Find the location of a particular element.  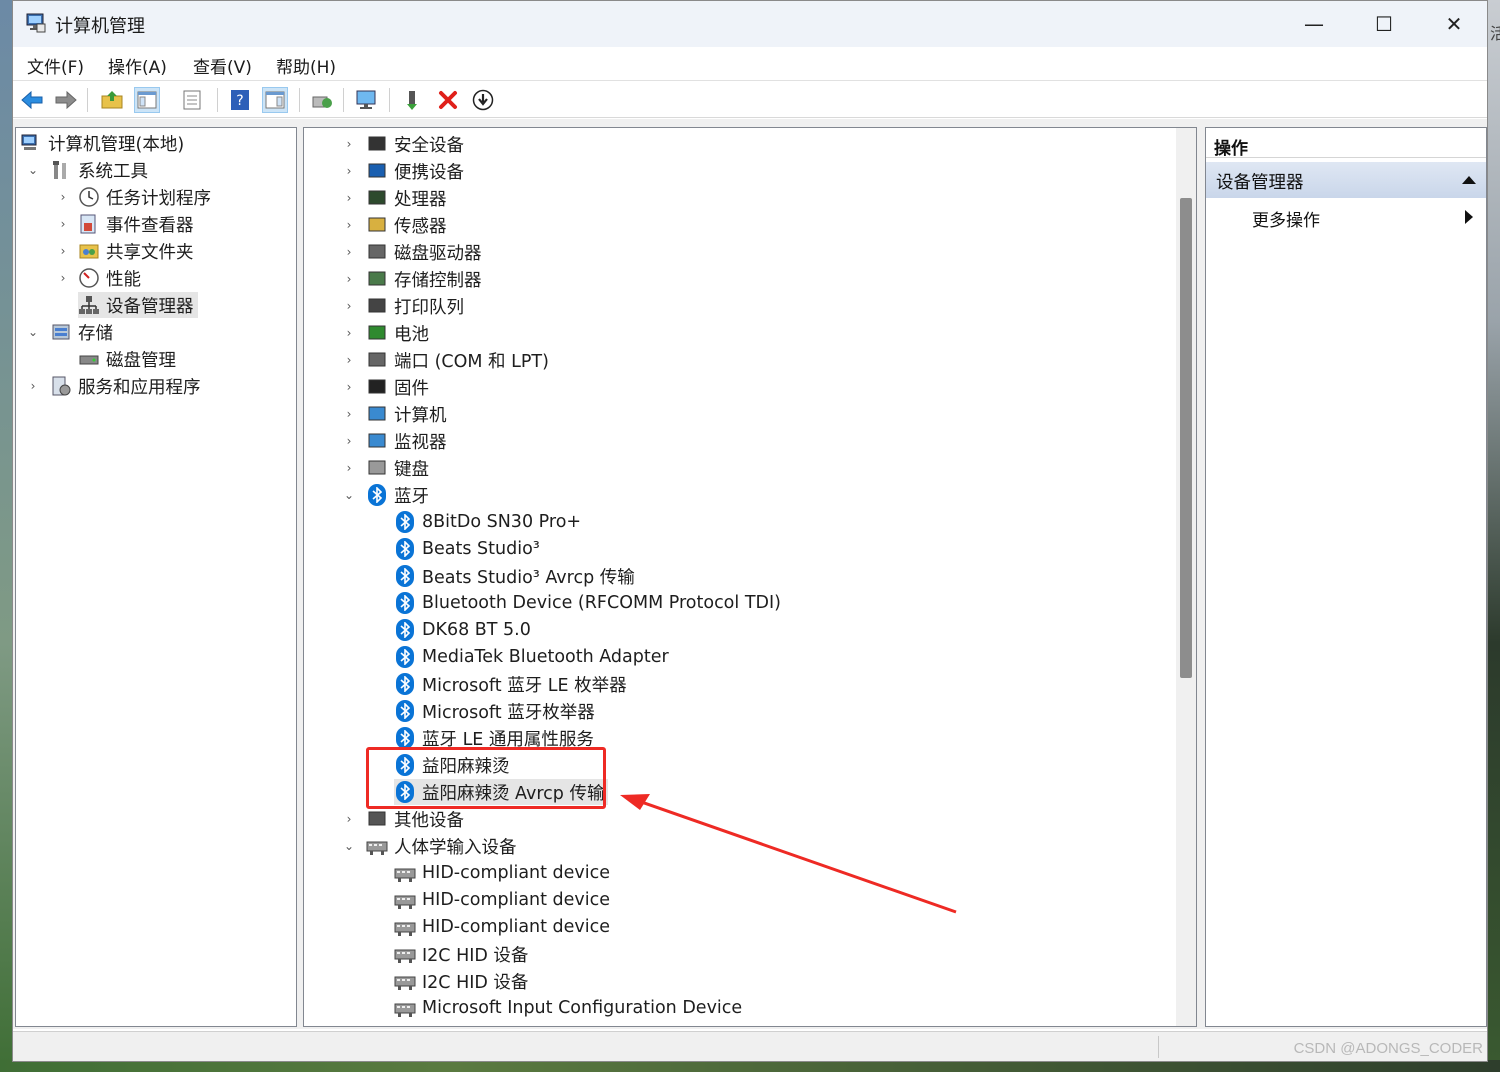

device-category: 打印队列 is located at coordinates (415, 306).